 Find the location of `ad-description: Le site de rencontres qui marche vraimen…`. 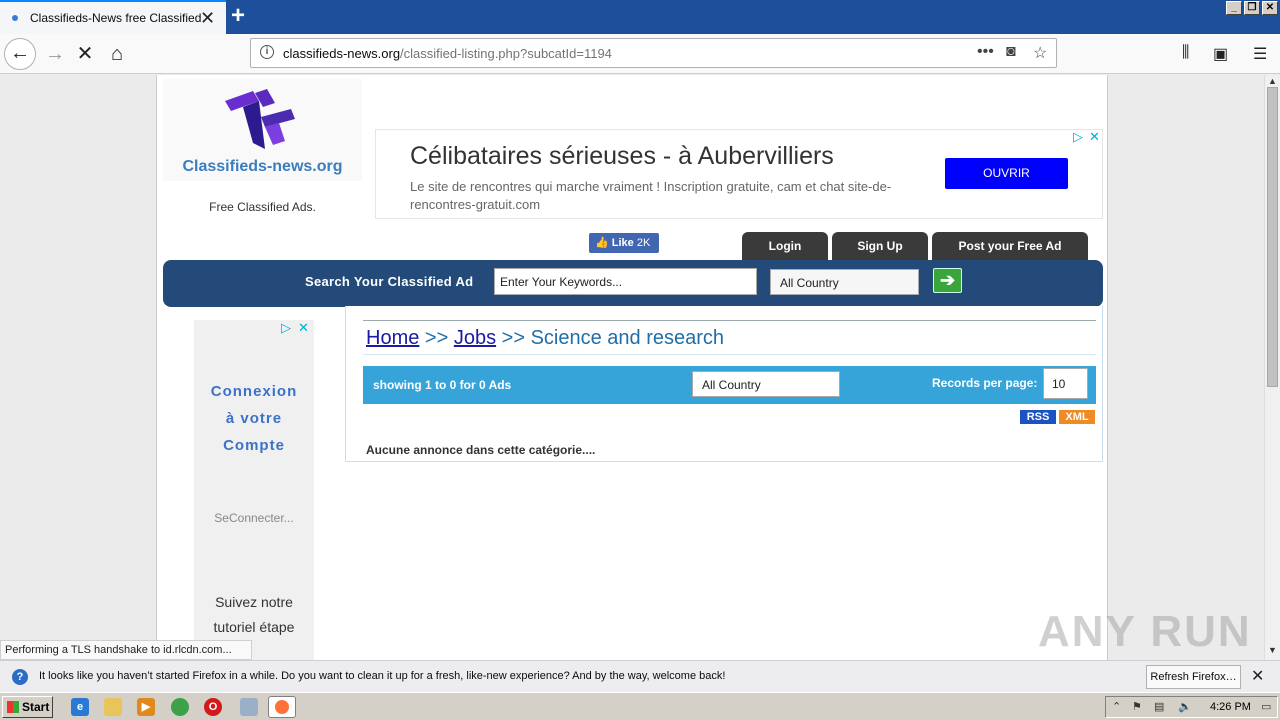

ad-description: Le site de rencontres qui marche vraimen… is located at coordinates (665, 196).